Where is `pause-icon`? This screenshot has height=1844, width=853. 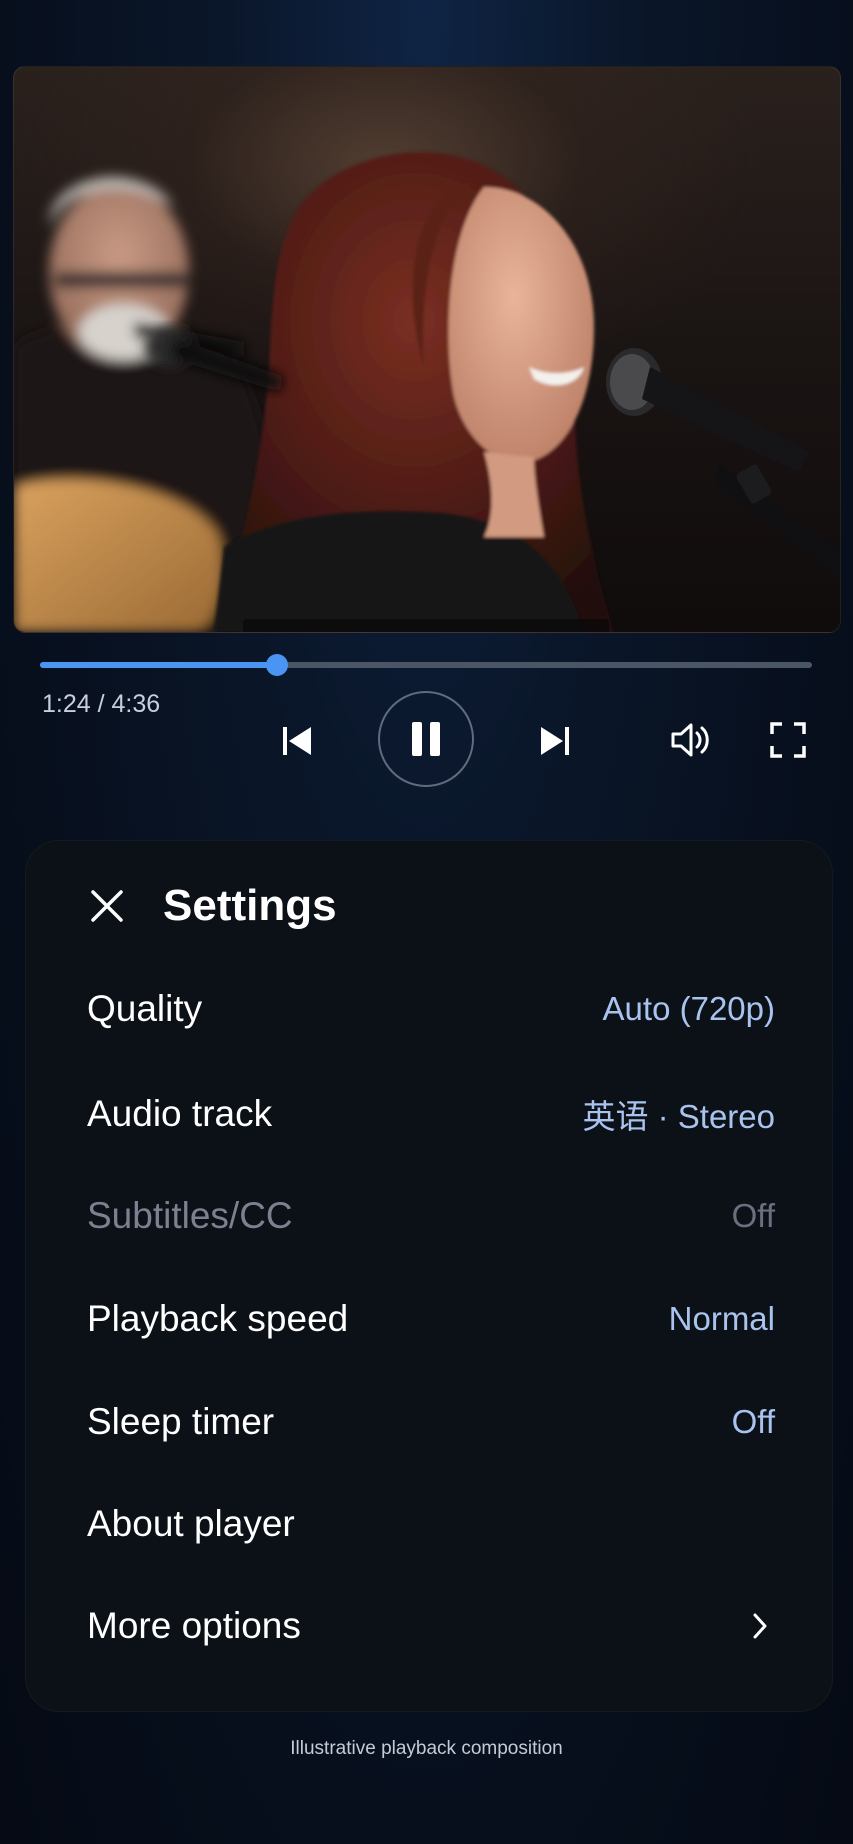
pause-icon is located at coordinates (426, 739).